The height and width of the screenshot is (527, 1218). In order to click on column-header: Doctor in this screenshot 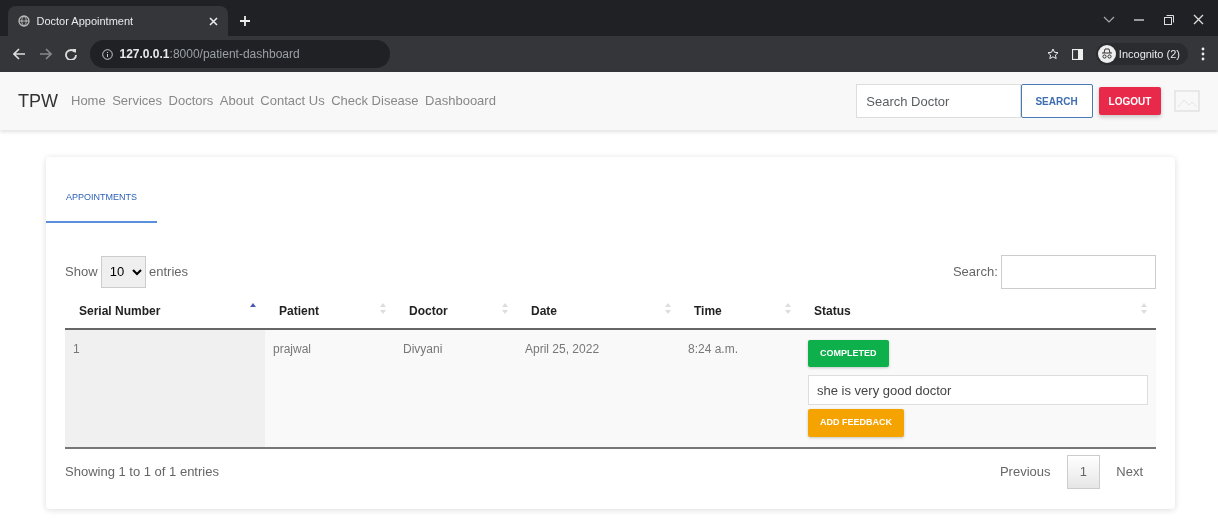, I will do `click(456, 310)`.